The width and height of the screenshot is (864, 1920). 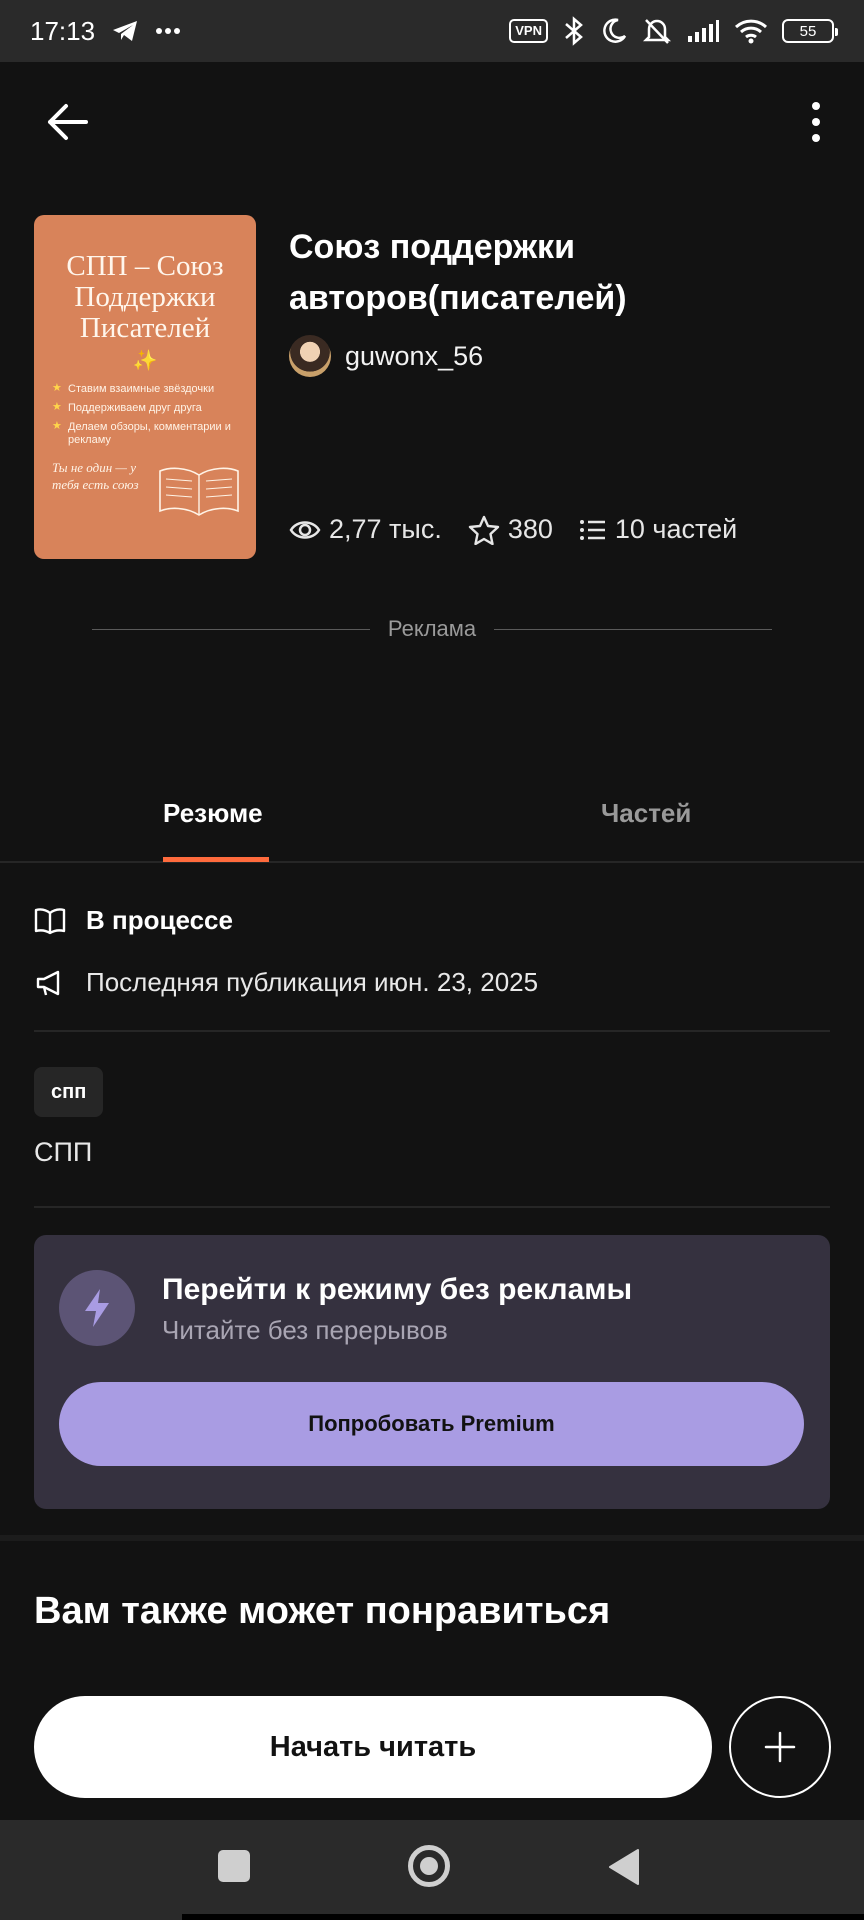 What do you see at coordinates (234, 1866) in the screenshot?
I see `recents-button` at bounding box center [234, 1866].